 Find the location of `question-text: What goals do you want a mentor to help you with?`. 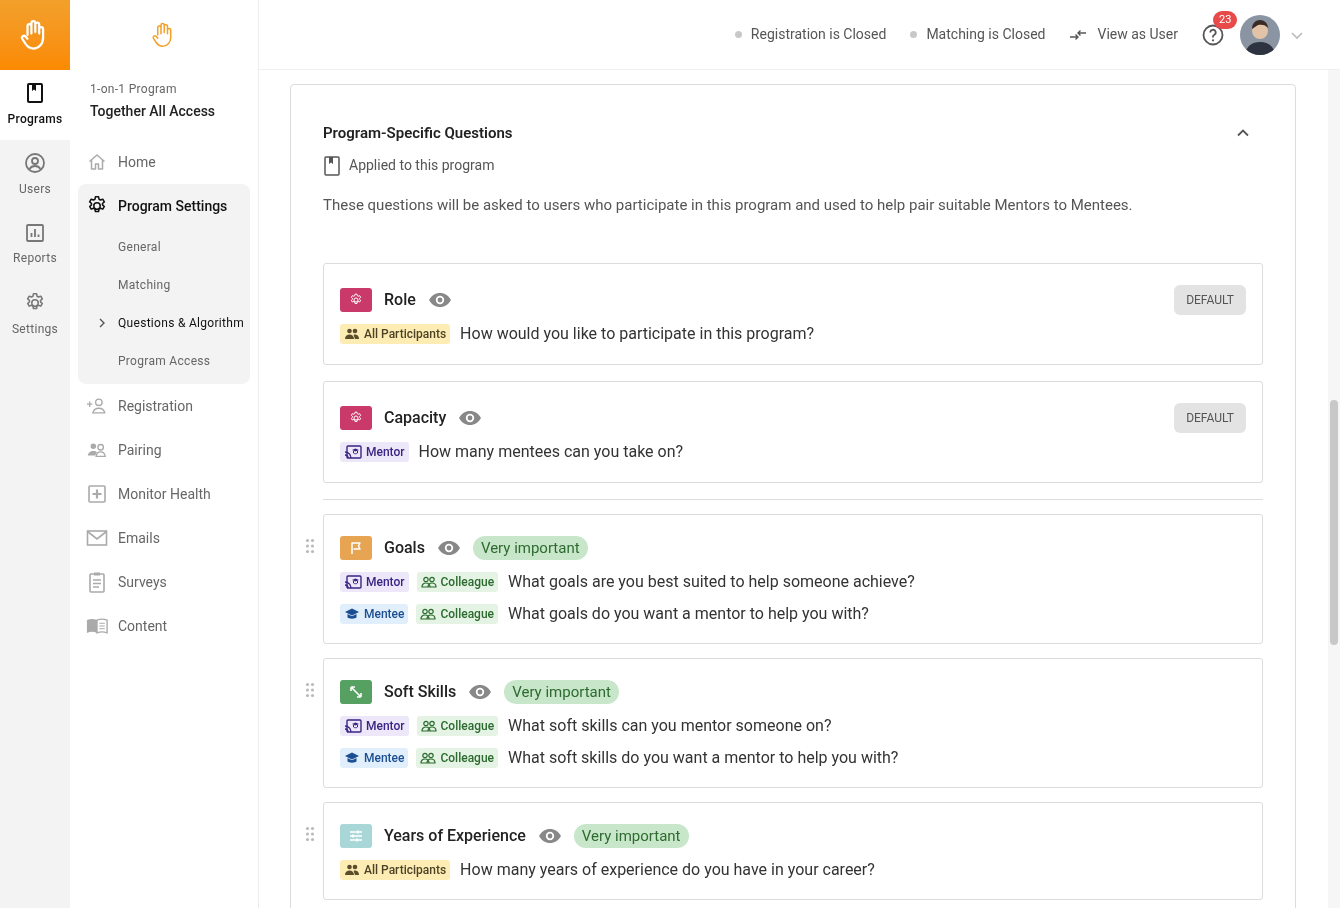

question-text: What goals do you want a mentor to help you with? is located at coordinates (688, 613).